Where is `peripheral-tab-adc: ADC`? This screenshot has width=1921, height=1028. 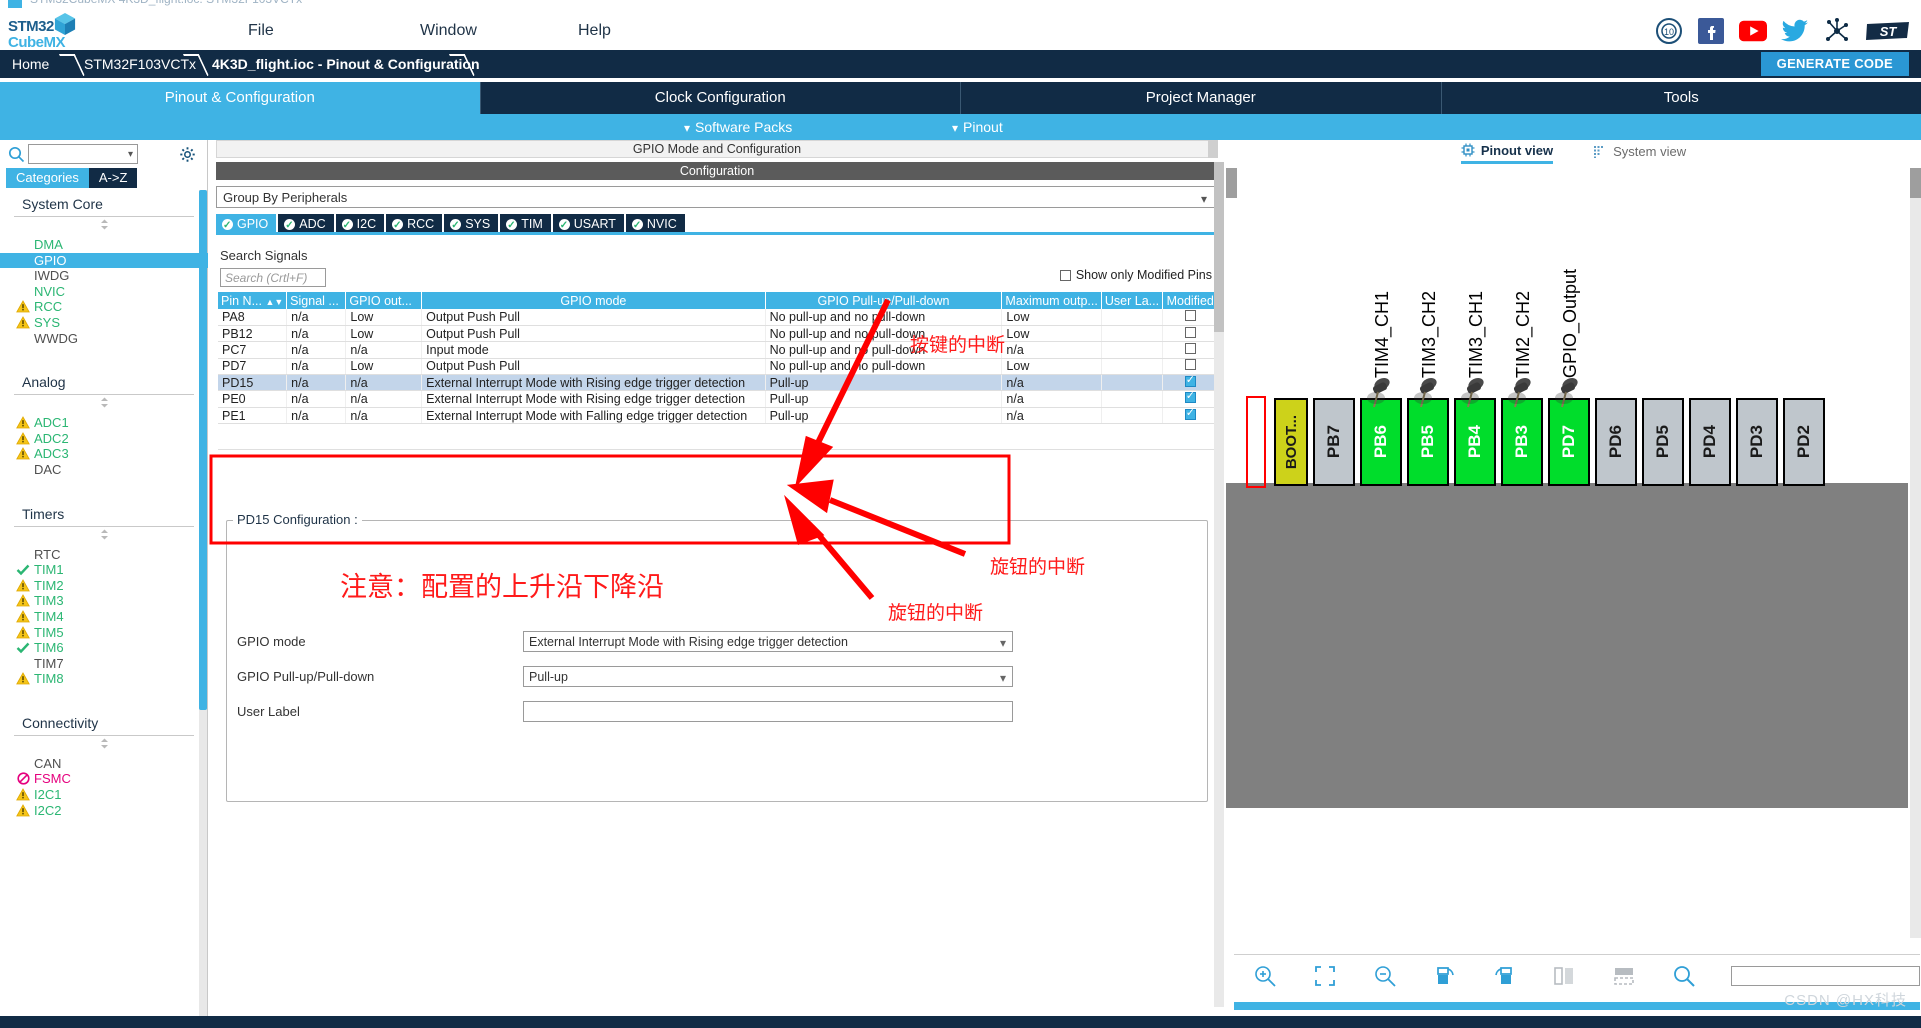
peripheral-tab-adc: ADC is located at coordinates (306, 225).